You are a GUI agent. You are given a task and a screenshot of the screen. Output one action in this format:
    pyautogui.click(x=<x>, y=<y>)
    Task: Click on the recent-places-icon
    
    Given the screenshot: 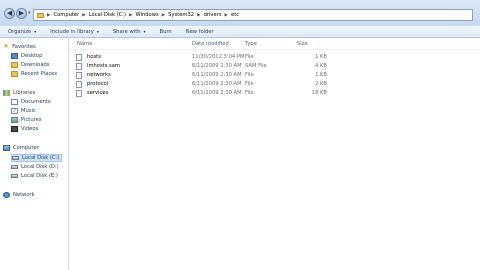 What is the action you would take?
    pyautogui.click(x=14, y=74)
    